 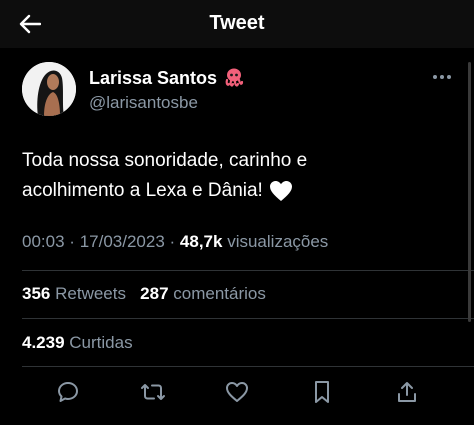 What do you see at coordinates (219, 293) in the screenshot?
I see `replies-label: comentários` at bounding box center [219, 293].